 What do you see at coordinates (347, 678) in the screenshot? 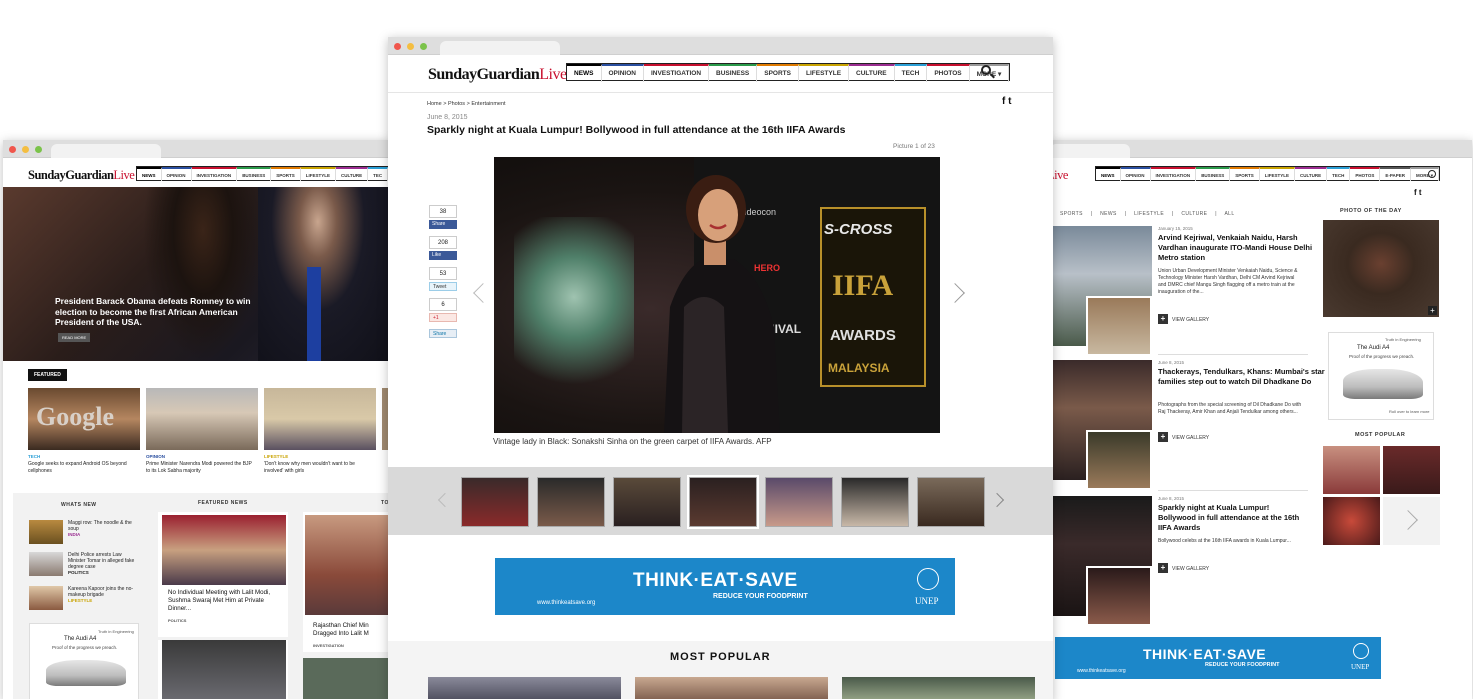
I see `top-card-image` at bounding box center [347, 678].